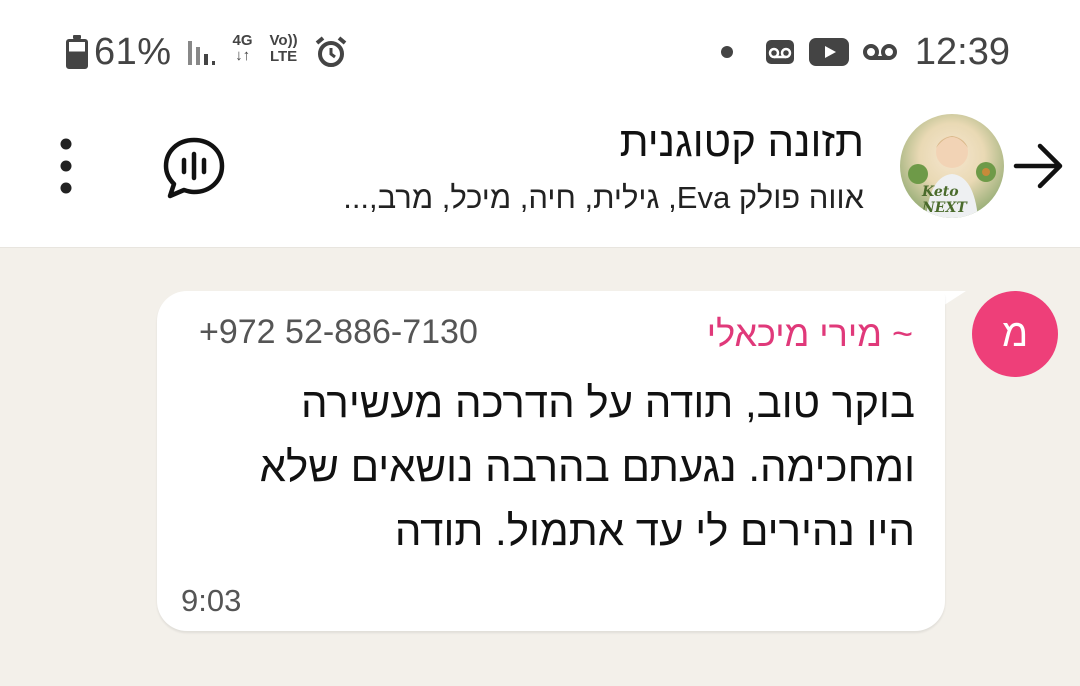  I want to click on data-arrows-icon: ↓↑, so click(243, 55).